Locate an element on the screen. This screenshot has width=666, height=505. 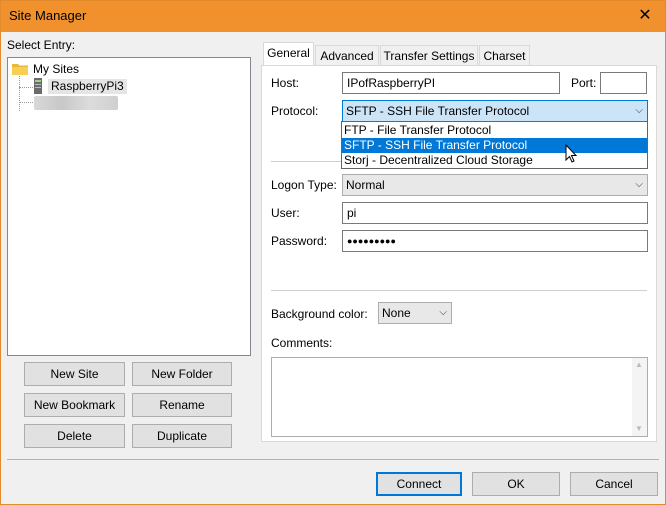
comments-scrollbar: ▲ ▼ is located at coordinates (639, 397).